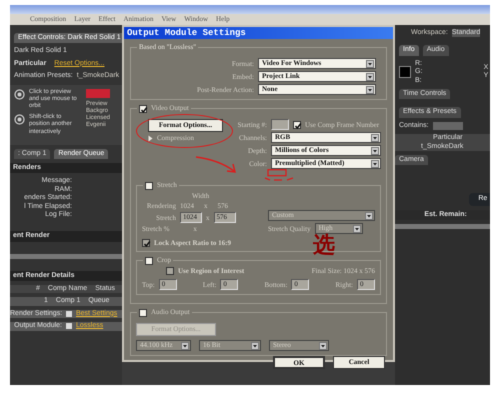  Describe the element at coordinates (258, 33) in the screenshot. I see `dialog-title: Output Module Settings` at that location.